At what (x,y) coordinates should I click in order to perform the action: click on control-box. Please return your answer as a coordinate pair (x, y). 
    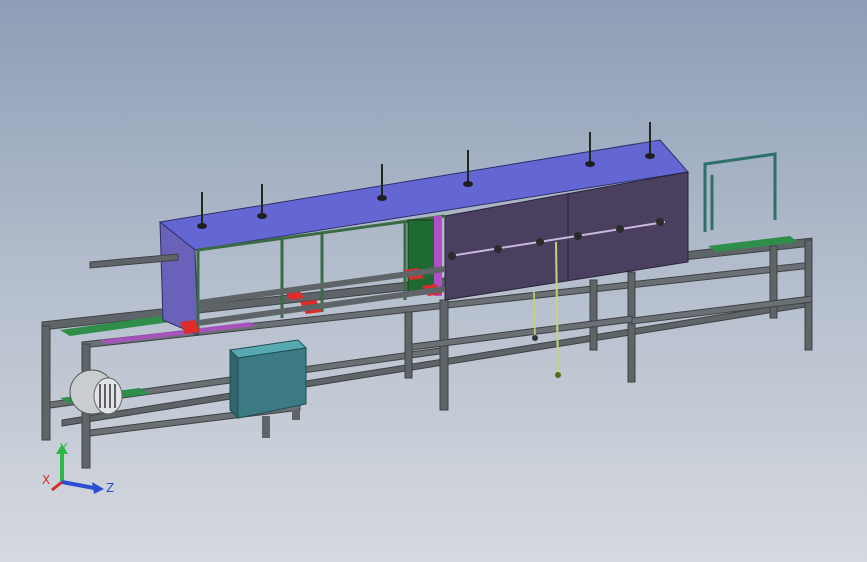
    Looking at the image, I should click on (268, 388).